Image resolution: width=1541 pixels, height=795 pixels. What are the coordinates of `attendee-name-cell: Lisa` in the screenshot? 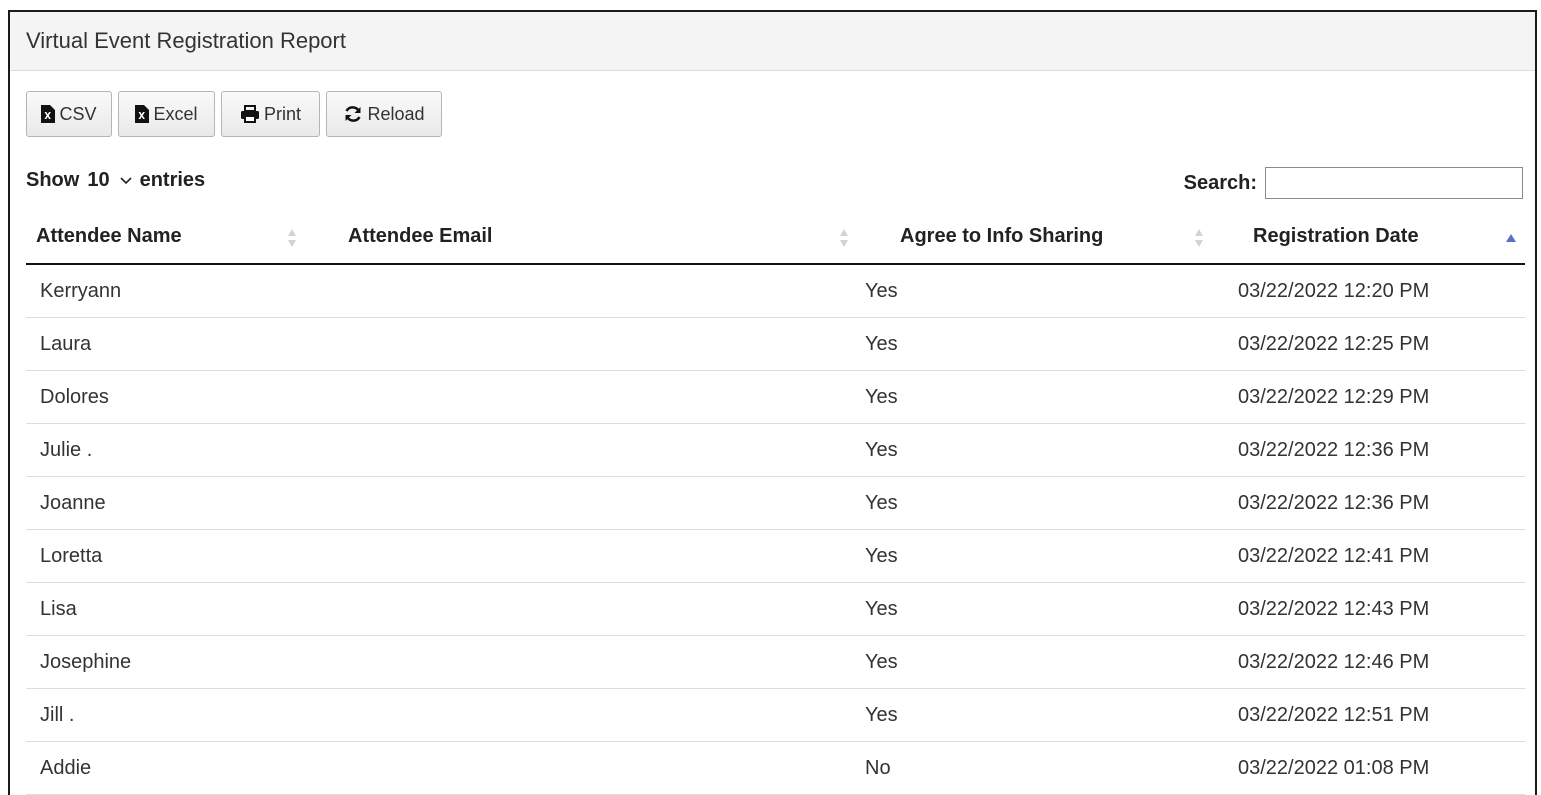 It's located at (169, 609).